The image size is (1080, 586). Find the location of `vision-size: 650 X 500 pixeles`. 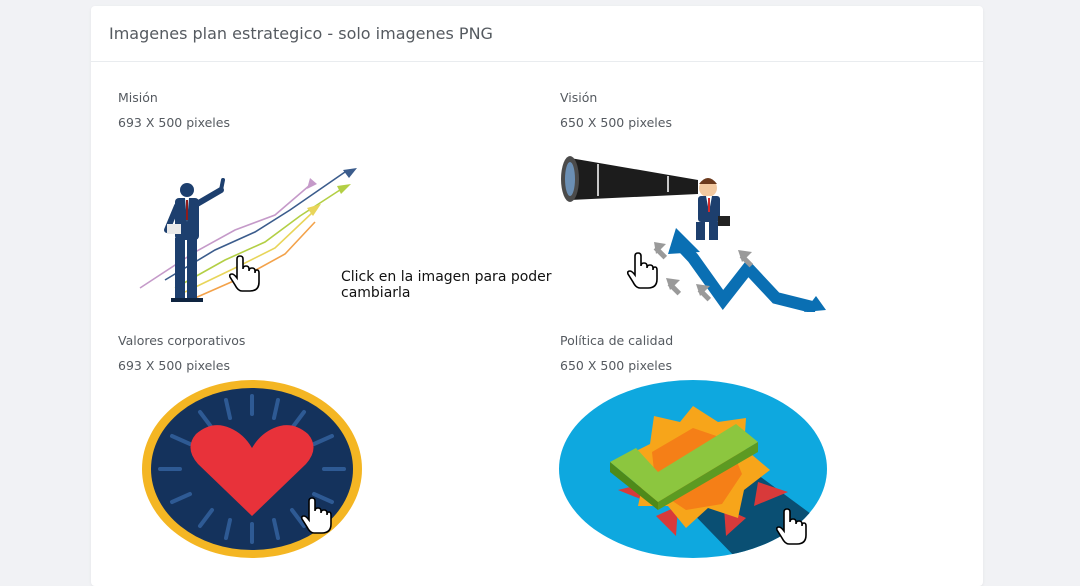

vision-size: 650 X 500 pixeles is located at coordinates (616, 122).